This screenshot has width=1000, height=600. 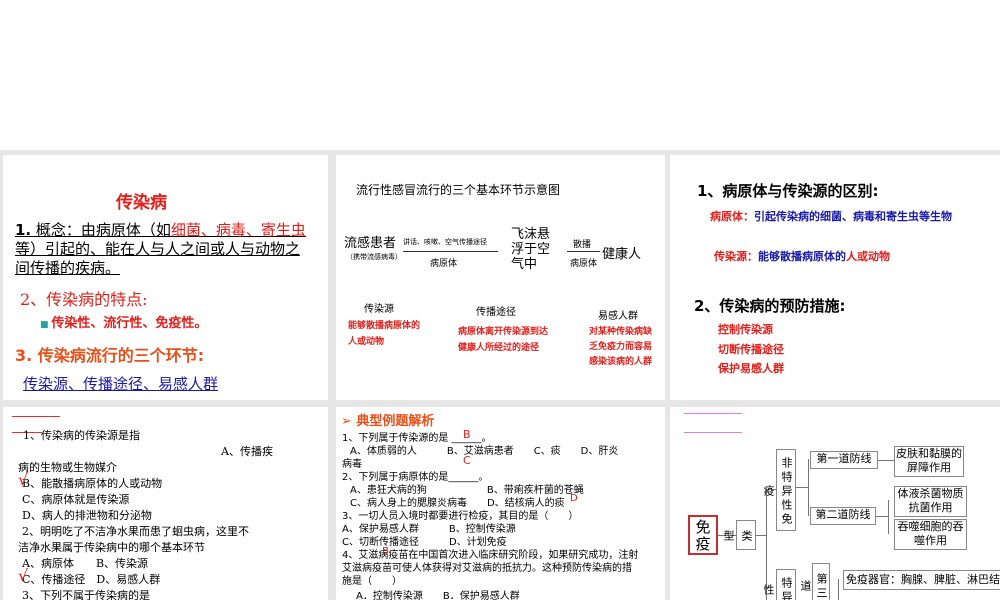 I want to click on third-defense-node: 第三道, so click(x=814, y=581).